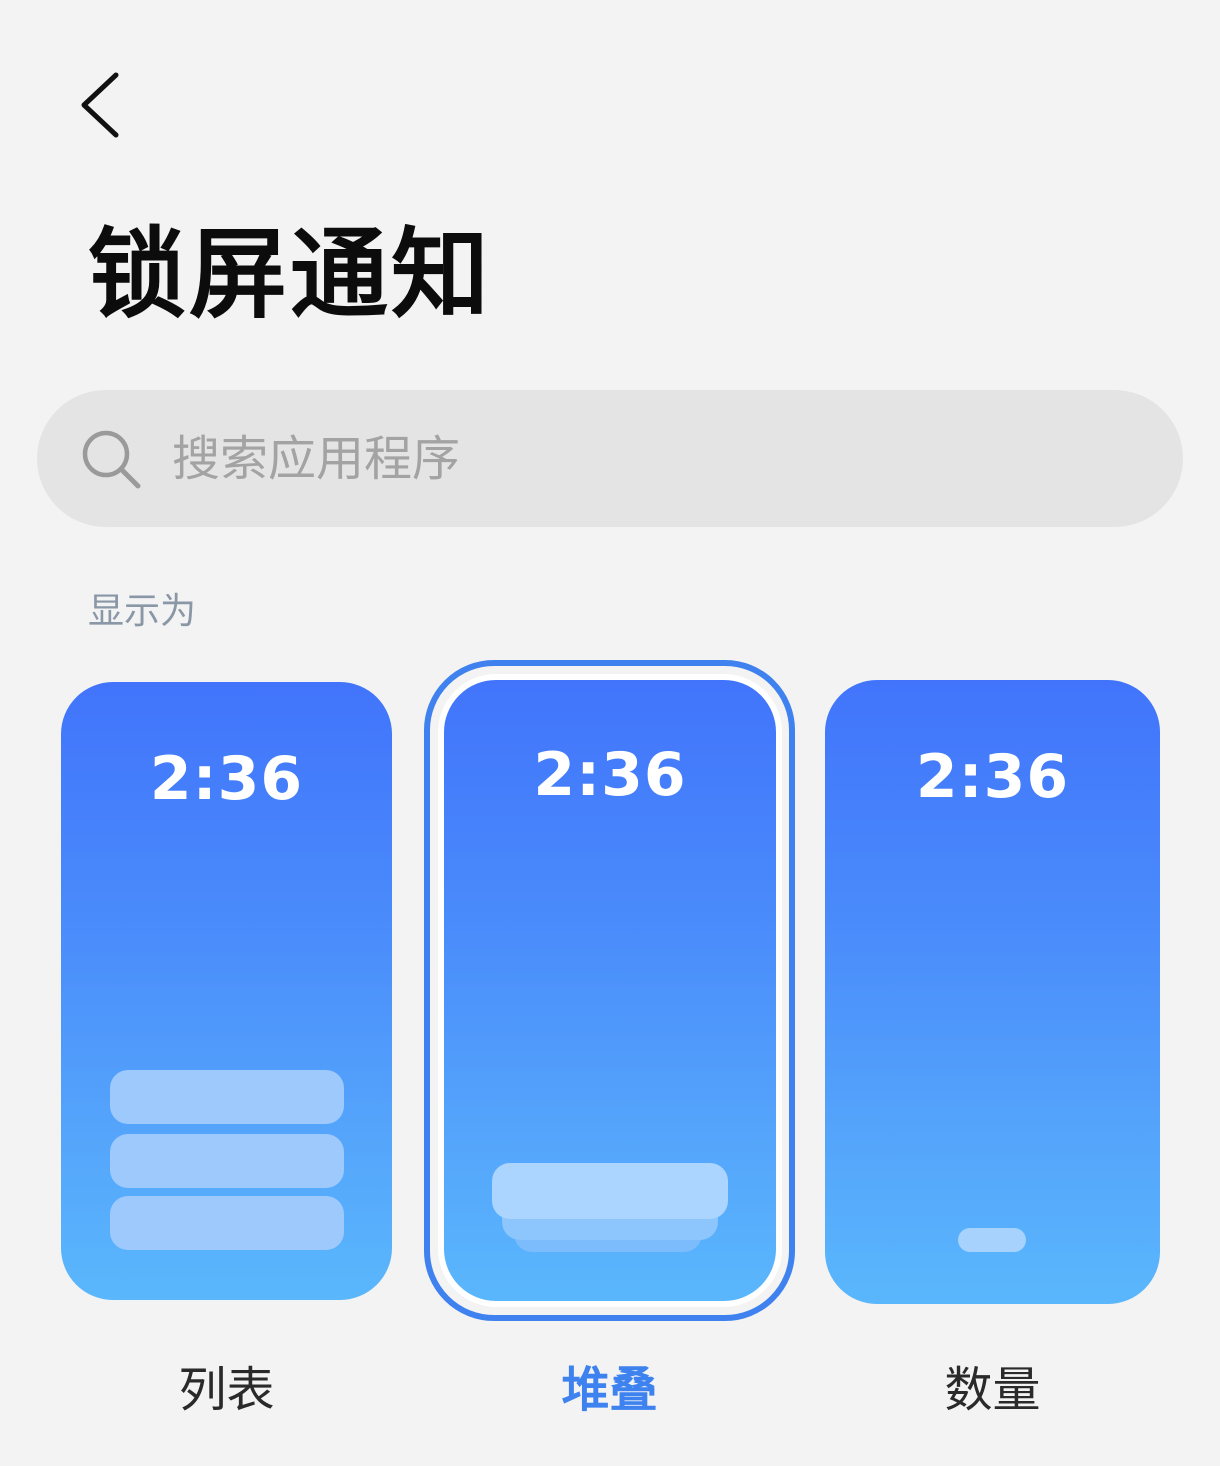 The width and height of the screenshot is (1220, 1466). I want to click on inner-ring, so click(610, 990).